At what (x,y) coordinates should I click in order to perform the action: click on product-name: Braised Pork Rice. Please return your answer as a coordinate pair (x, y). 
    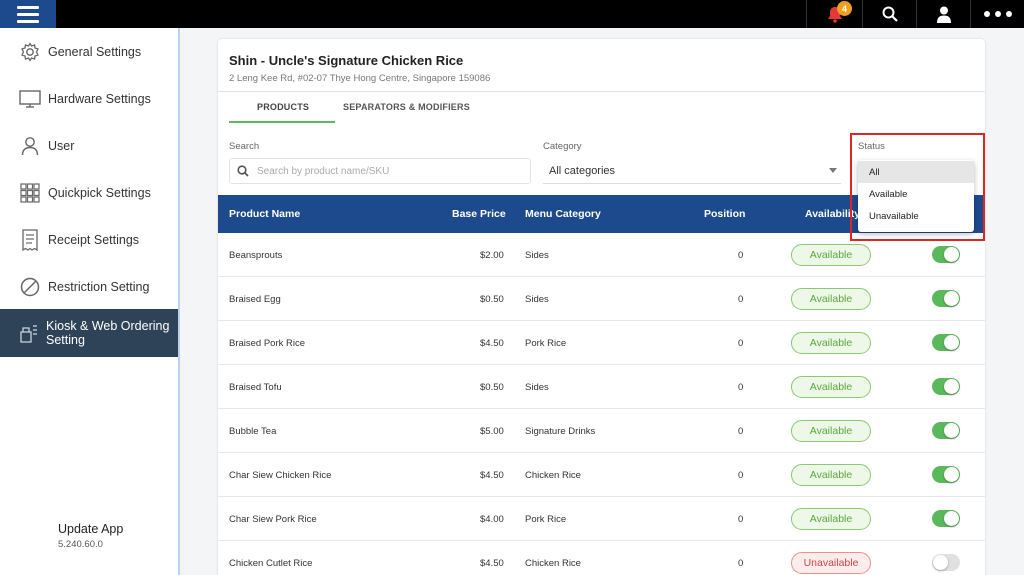
    Looking at the image, I should click on (267, 343).